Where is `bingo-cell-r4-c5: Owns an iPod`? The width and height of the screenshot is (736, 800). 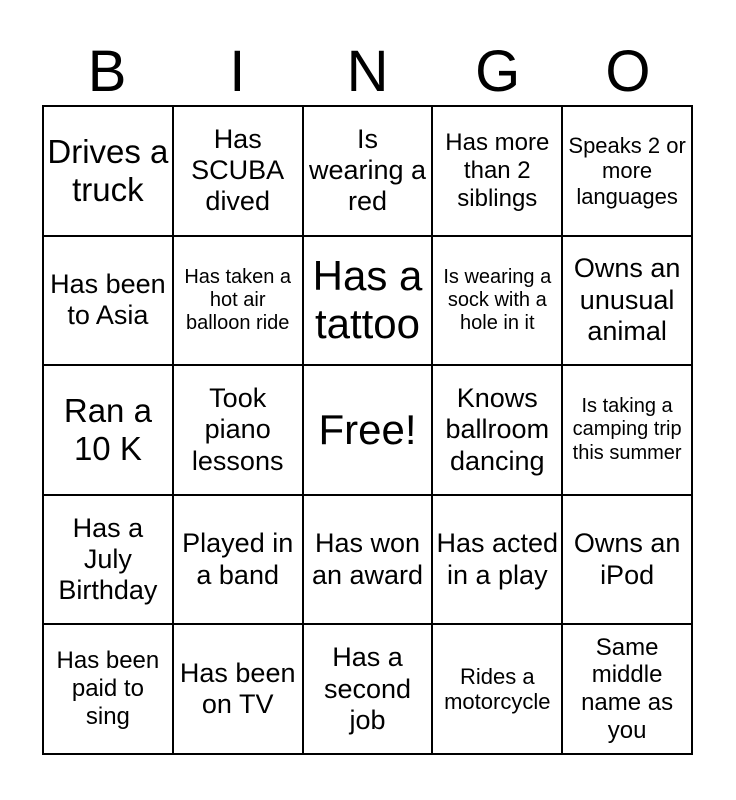
bingo-cell-r4-c5: Owns an iPod is located at coordinates (628, 560).